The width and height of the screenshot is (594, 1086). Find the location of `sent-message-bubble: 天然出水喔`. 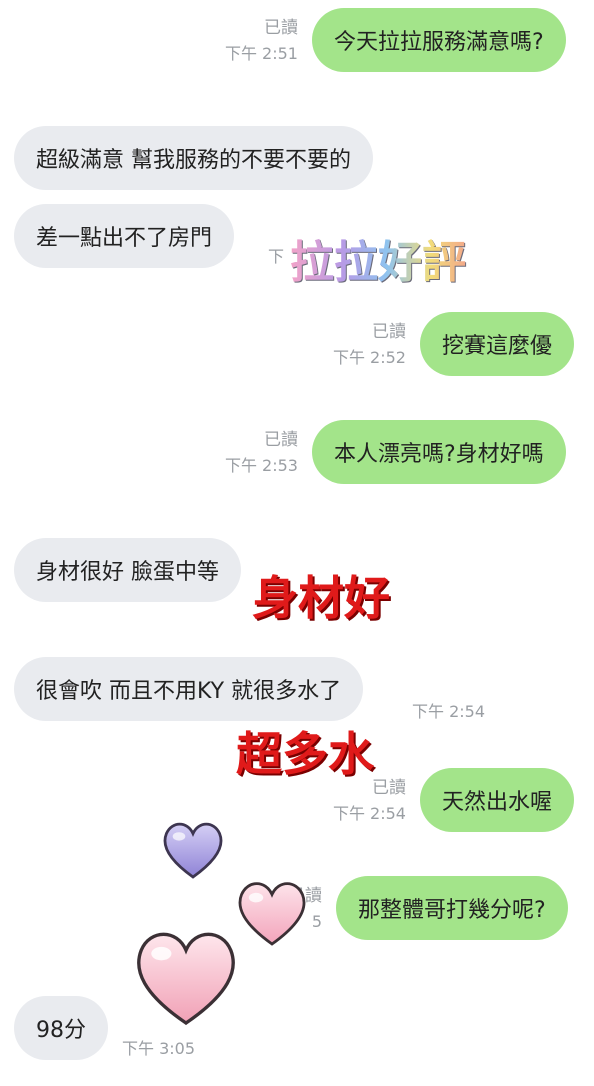

sent-message-bubble: 天然出水喔 is located at coordinates (497, 800).